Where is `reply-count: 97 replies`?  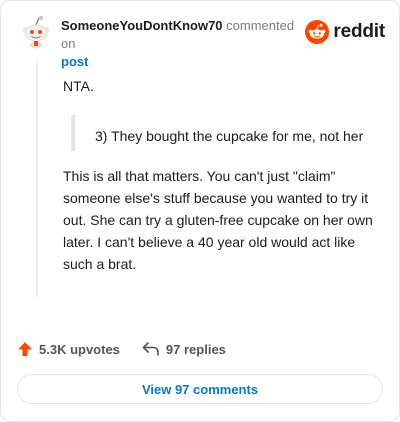 reply-count: 97 replies is located at coordinates (195, 349).